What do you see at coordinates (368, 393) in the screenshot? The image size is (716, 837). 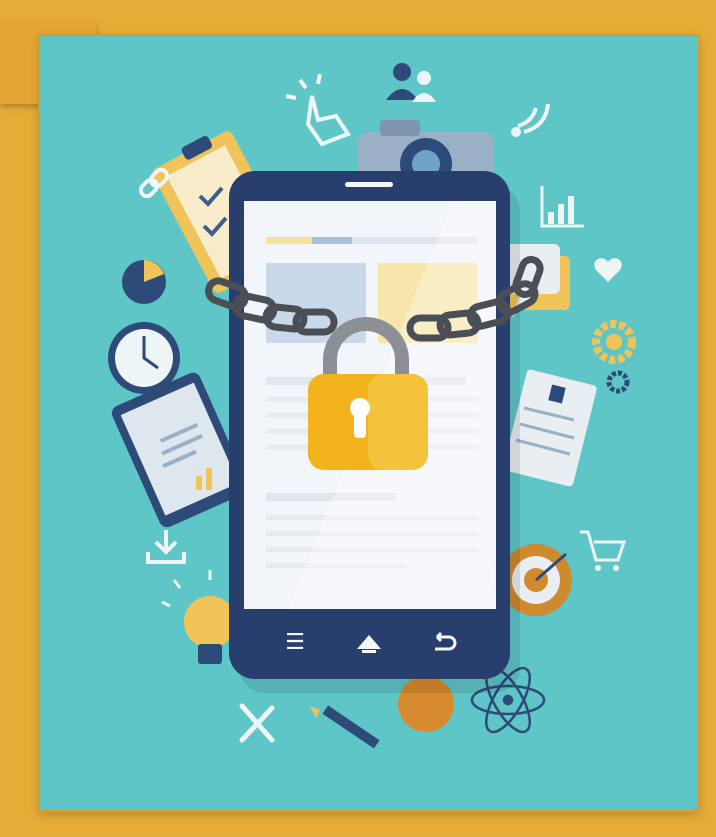 I see `padlock-icon` at bounding box center [368, 393].